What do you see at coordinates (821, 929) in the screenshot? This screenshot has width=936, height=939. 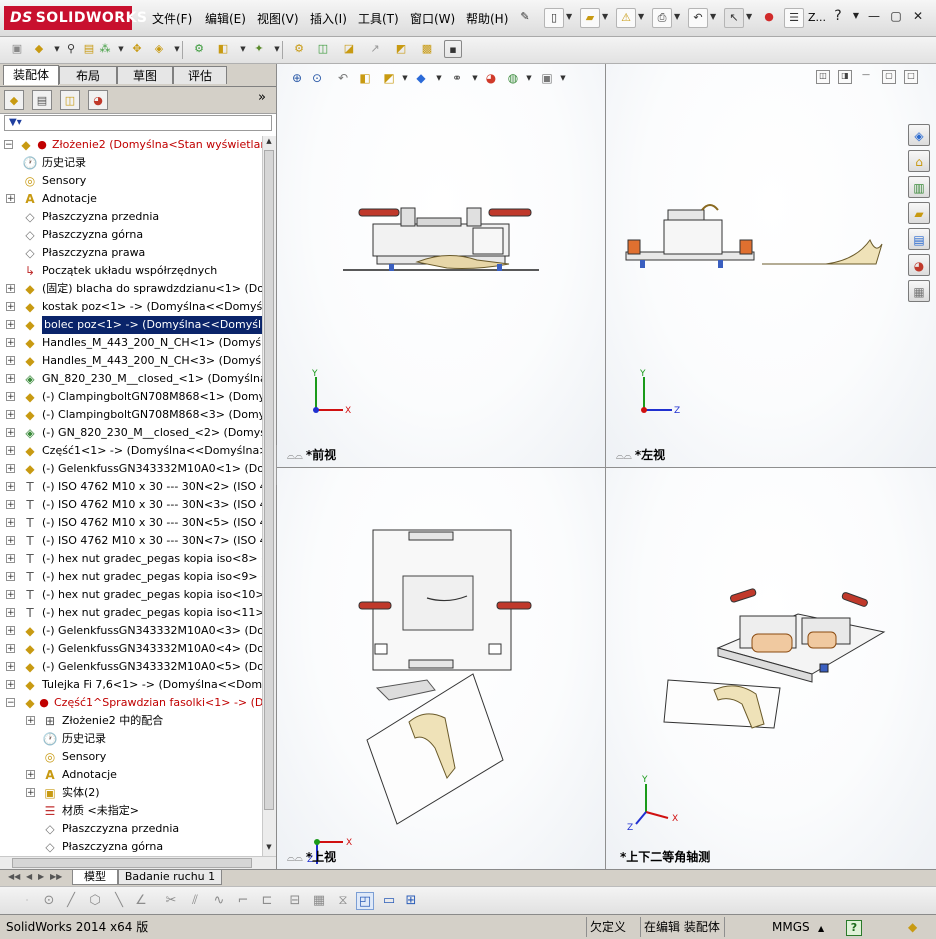 I see `chevron-up-icon: ▲` at bounding box center [821, 929].